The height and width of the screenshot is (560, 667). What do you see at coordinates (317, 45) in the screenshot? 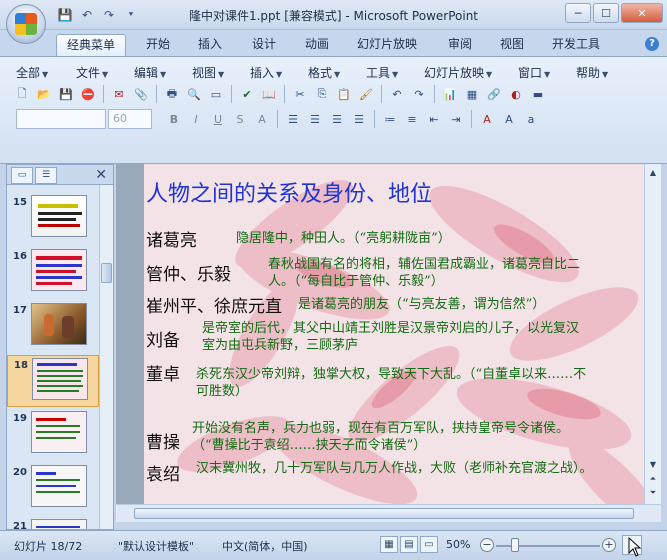
I see `tab-animations: 动画` at bounding box center [317, 45].